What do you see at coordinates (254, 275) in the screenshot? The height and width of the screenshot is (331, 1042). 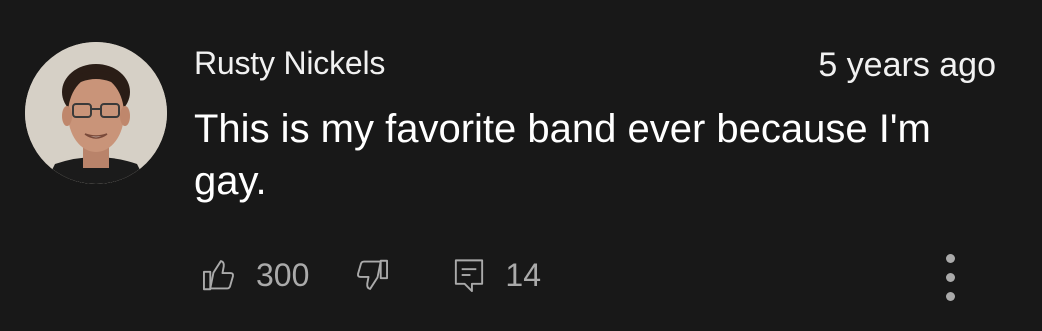 I see `like-button: 300` at bounding box center [254, 275].